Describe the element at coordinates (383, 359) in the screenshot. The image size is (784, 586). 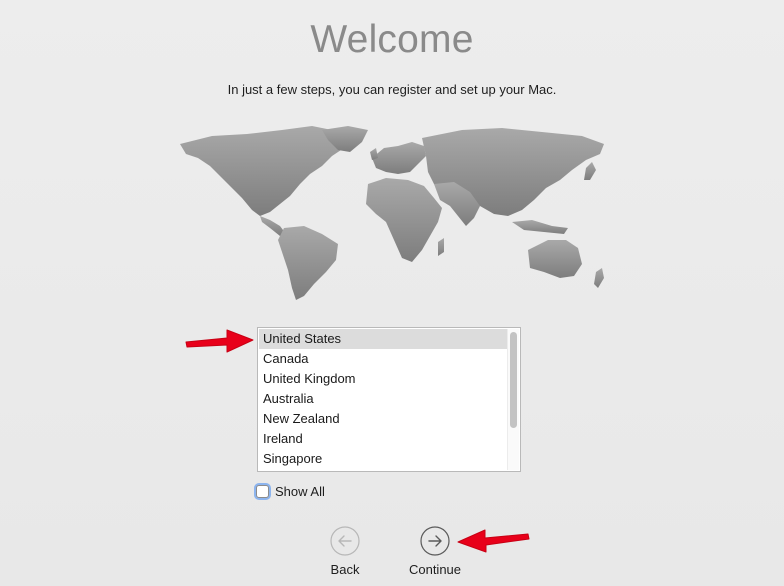
I see `list-item: Canada` at that location.